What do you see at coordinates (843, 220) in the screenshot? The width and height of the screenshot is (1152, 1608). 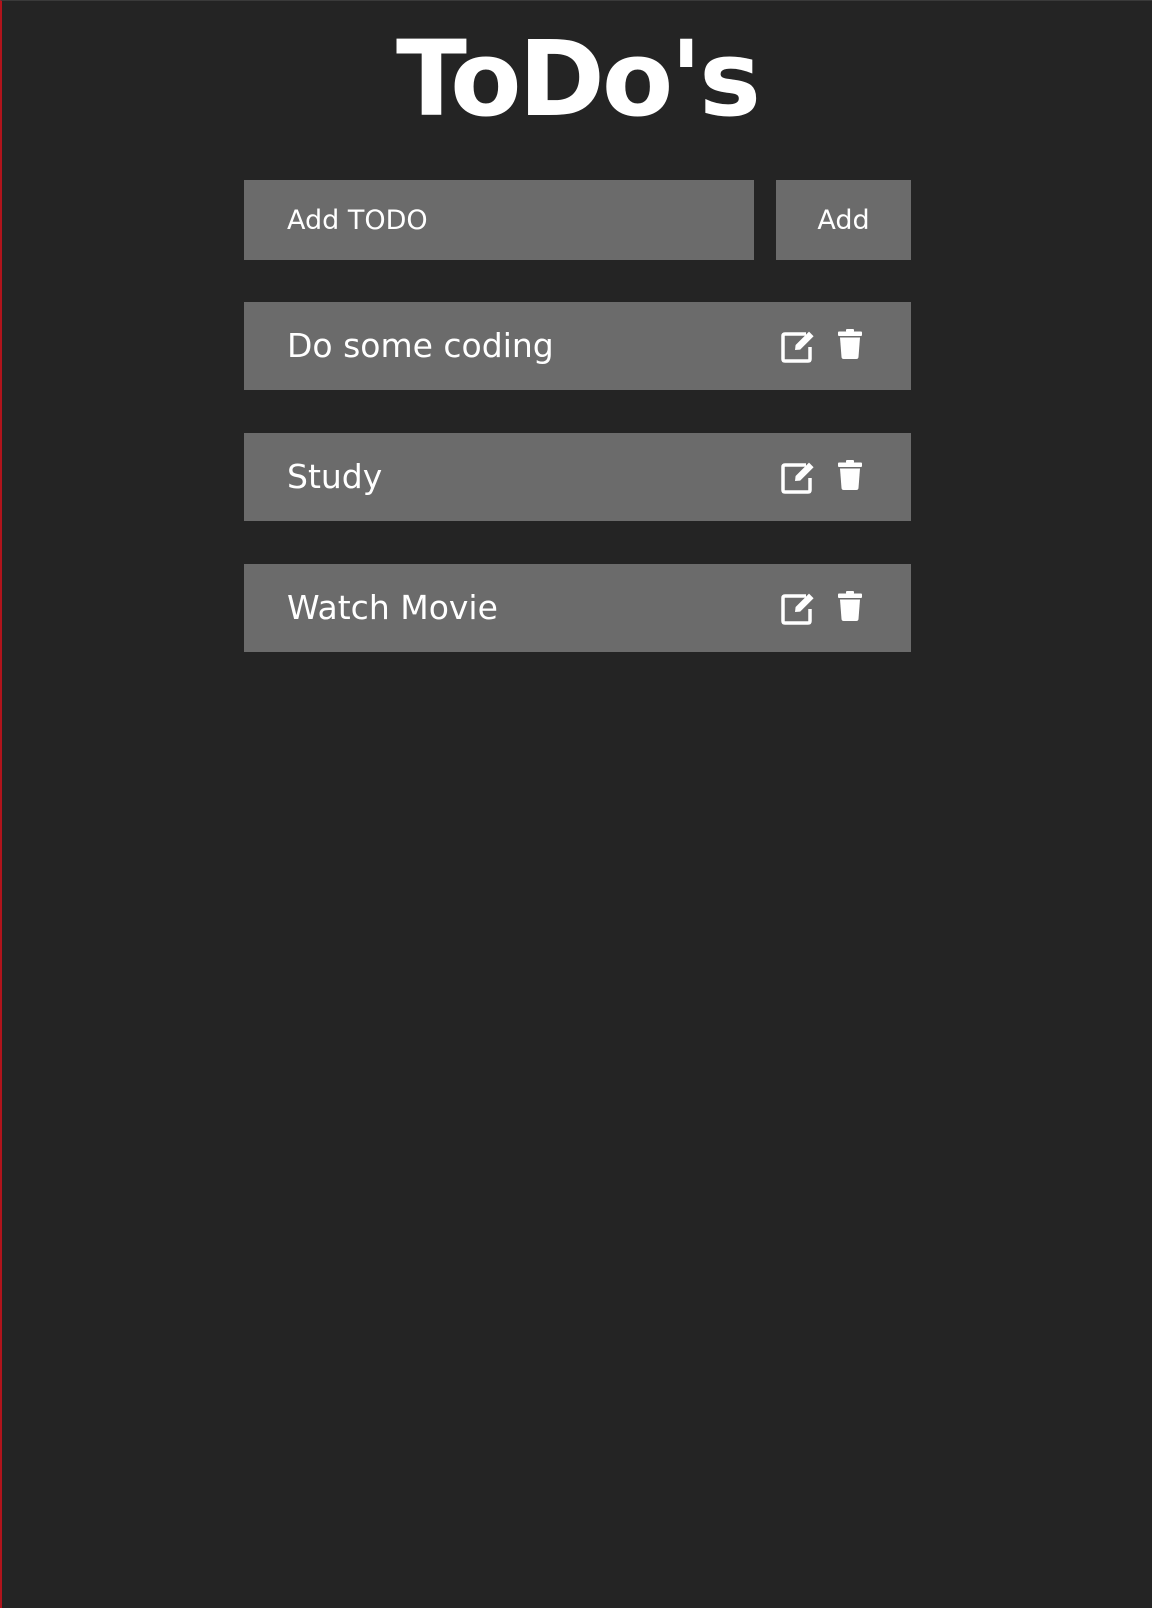 I see `add-button: Add` at bounding box center [843, 220].